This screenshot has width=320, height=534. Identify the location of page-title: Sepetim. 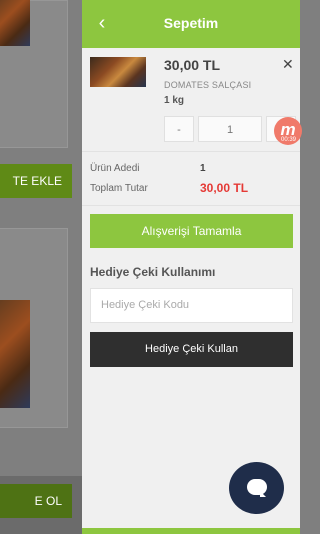
(191, 23).